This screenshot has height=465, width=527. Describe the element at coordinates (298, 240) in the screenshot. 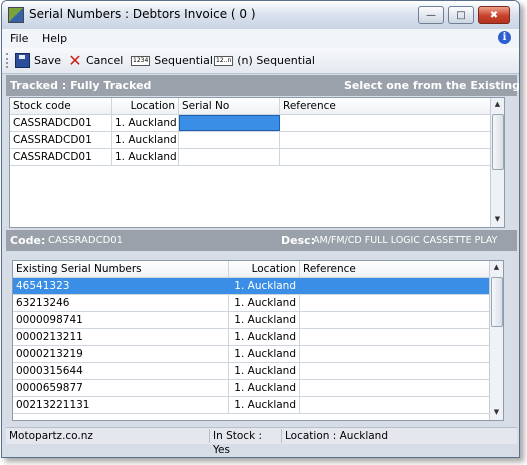

I see `desc-label: Desc:` at that location.